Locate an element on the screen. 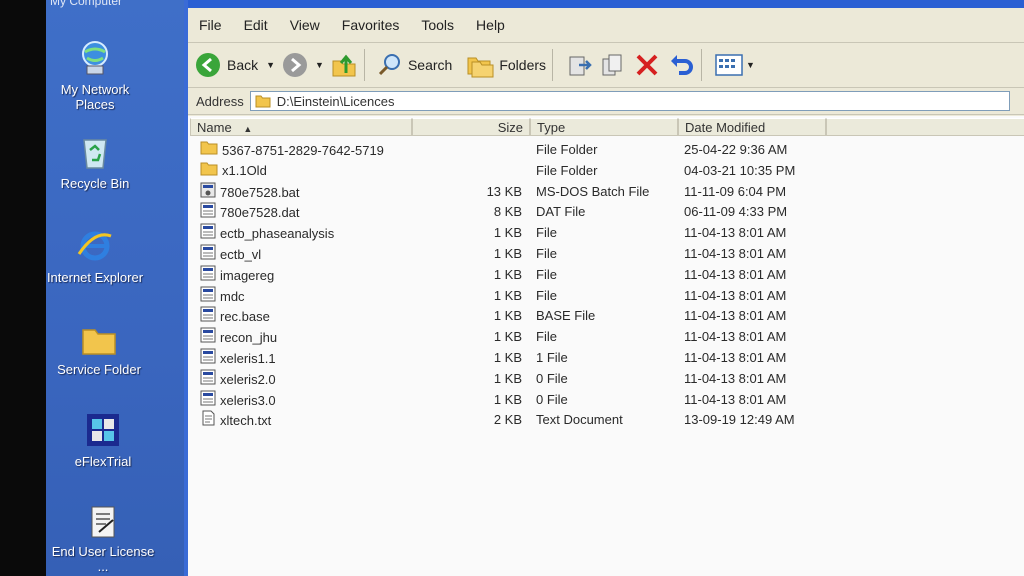 The width and height of the screenshot is (1024, 576). up-folder-icon is located at coordinates (344, 65).